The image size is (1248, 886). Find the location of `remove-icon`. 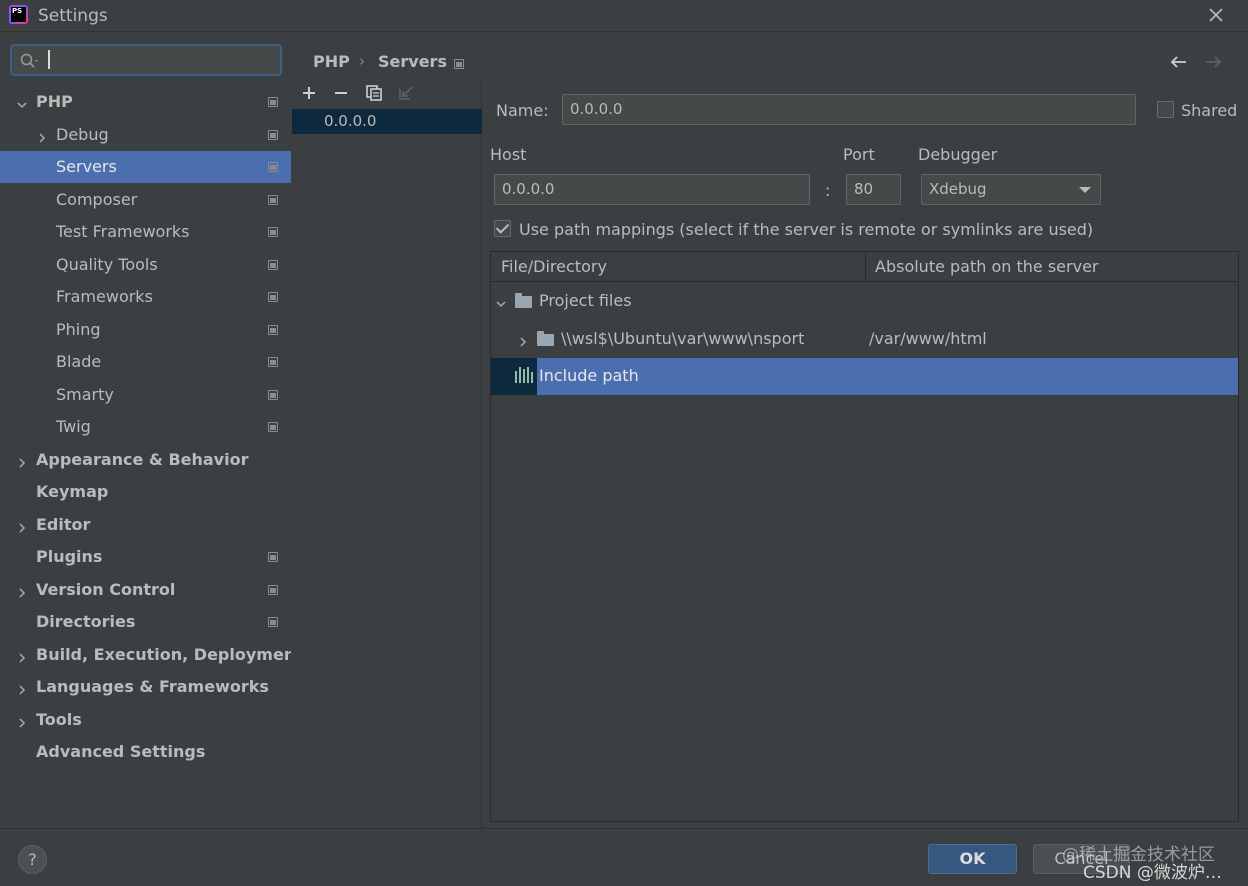

remove-icon is located at coordinates (341, 93).